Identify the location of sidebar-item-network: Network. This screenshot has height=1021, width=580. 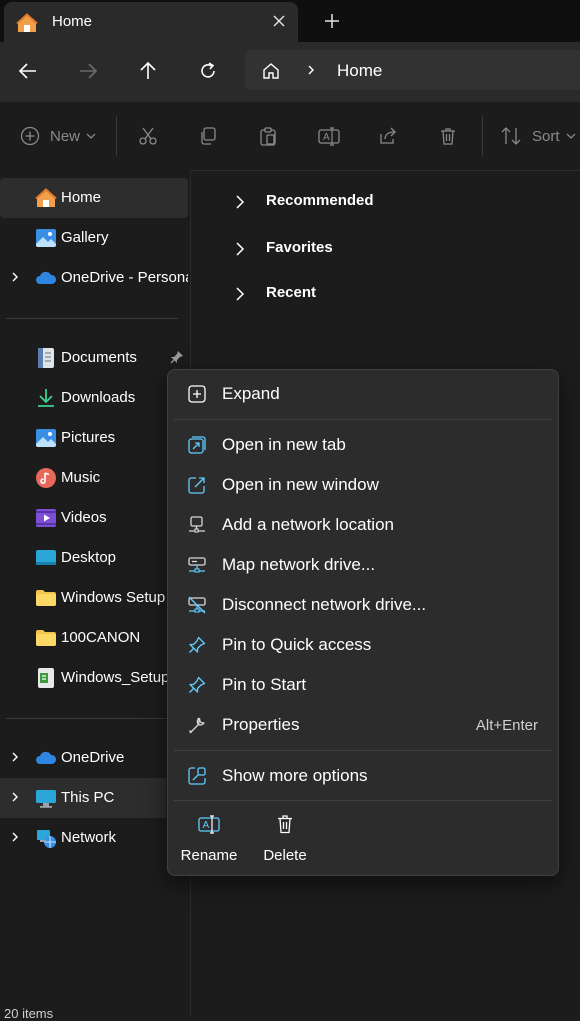
(94, 838).